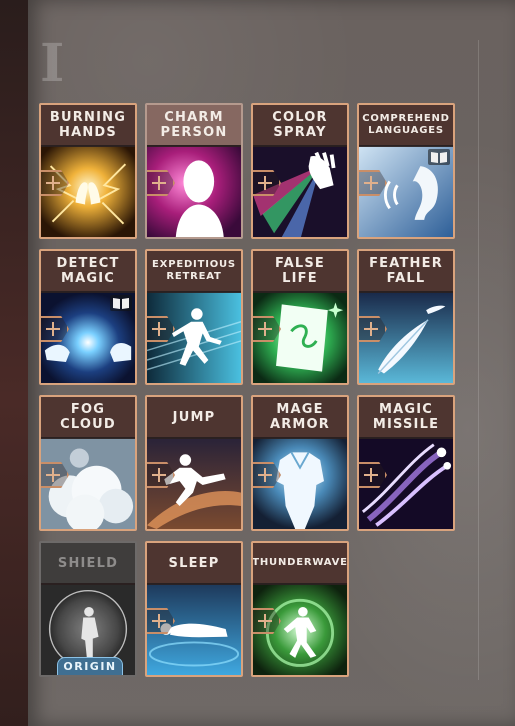  I want to click on spell-title: EXPEDITIOUS RETREAT, so click(194, 271).